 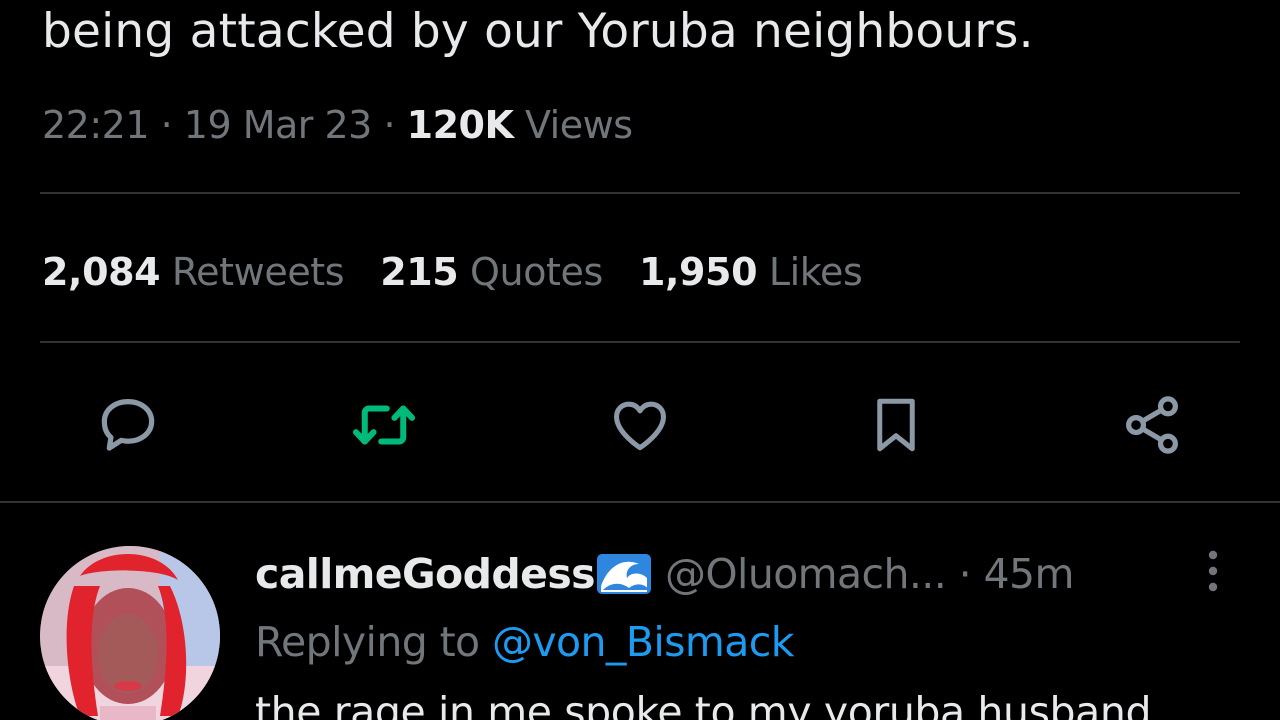 I want to click on tweet-metadata: 22:21 · 19 Mar 23 · 120K Views, so click(x=337, y=125).